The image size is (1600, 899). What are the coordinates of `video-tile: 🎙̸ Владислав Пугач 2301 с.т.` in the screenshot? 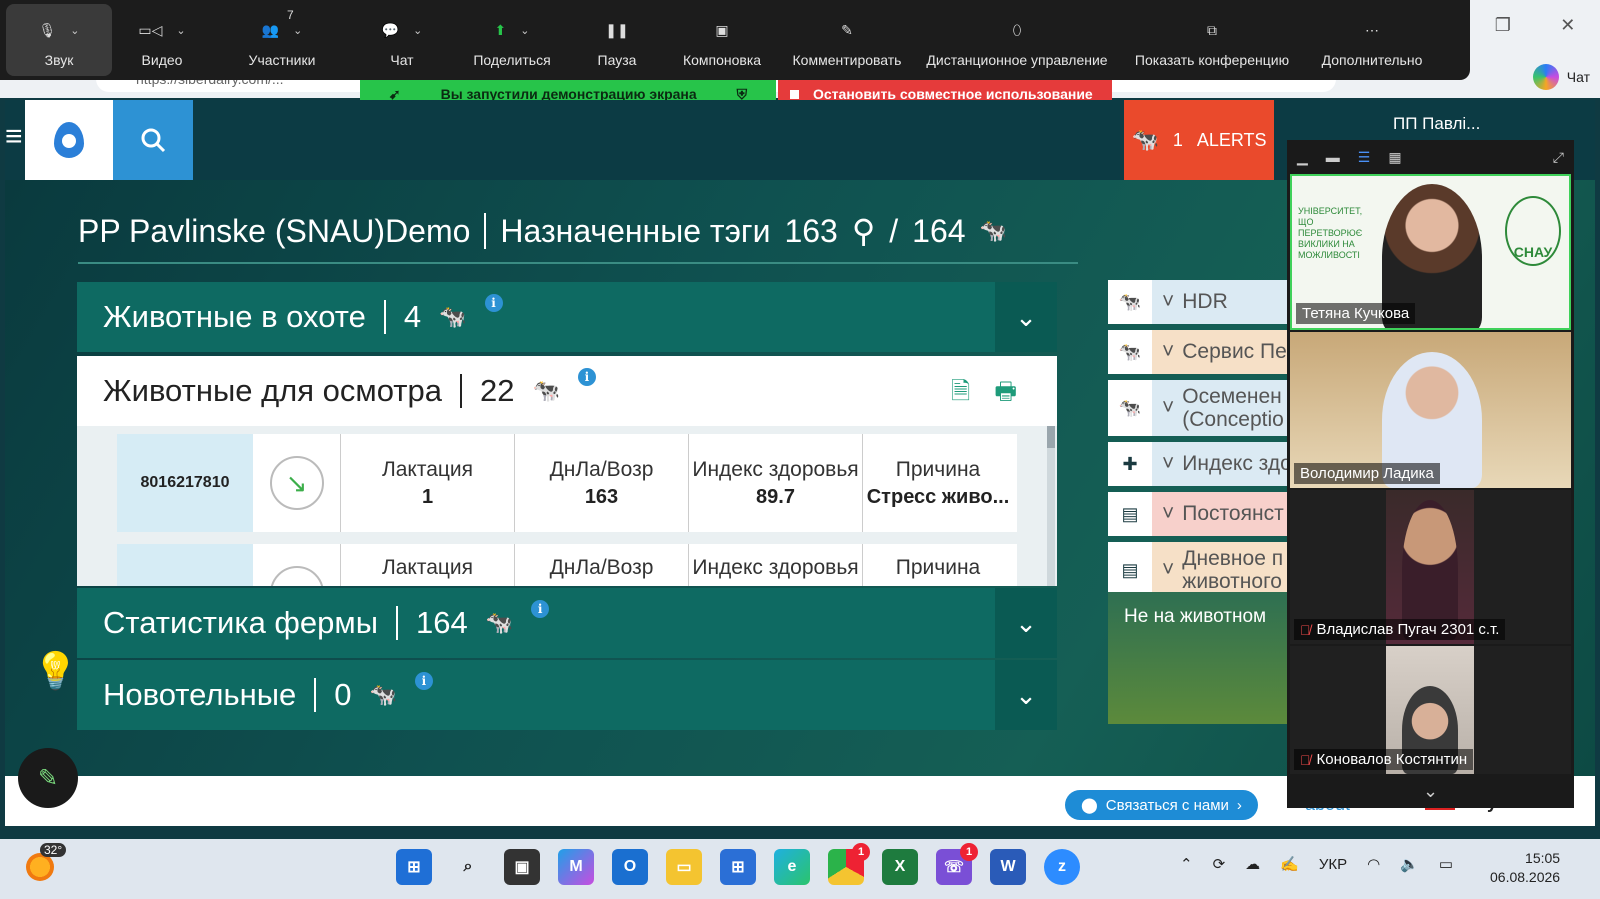 It's located at (1430, 567).